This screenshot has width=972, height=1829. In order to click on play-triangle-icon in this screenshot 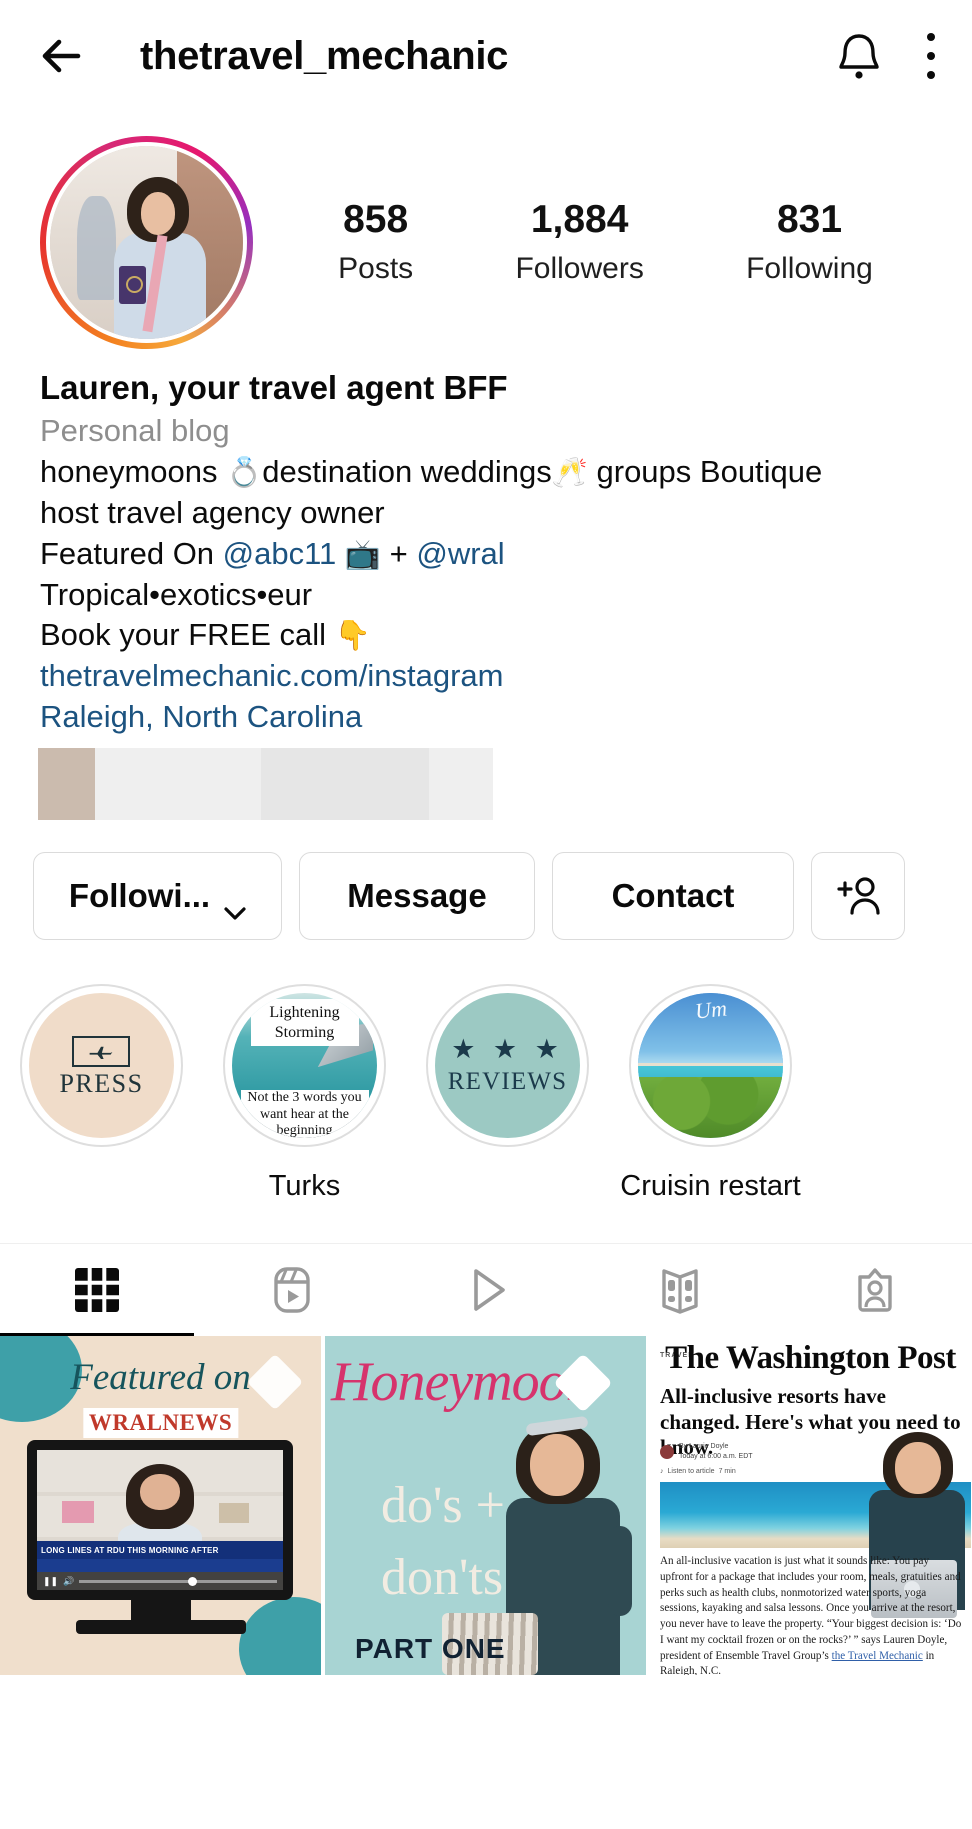, I will do `click(486, 1290)`.